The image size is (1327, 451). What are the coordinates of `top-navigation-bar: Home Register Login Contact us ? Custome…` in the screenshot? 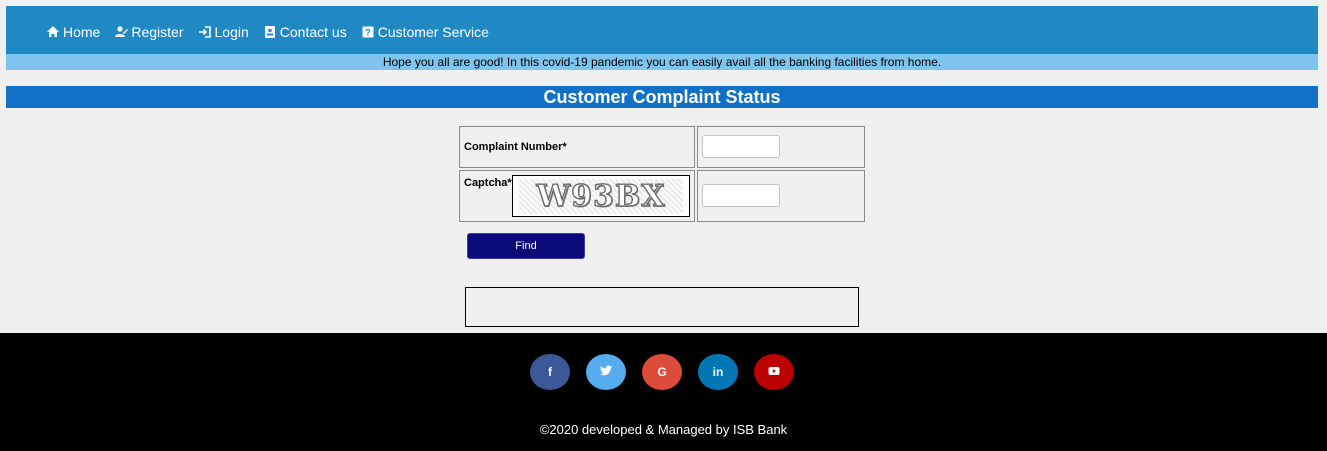 It's located at (662, 30).